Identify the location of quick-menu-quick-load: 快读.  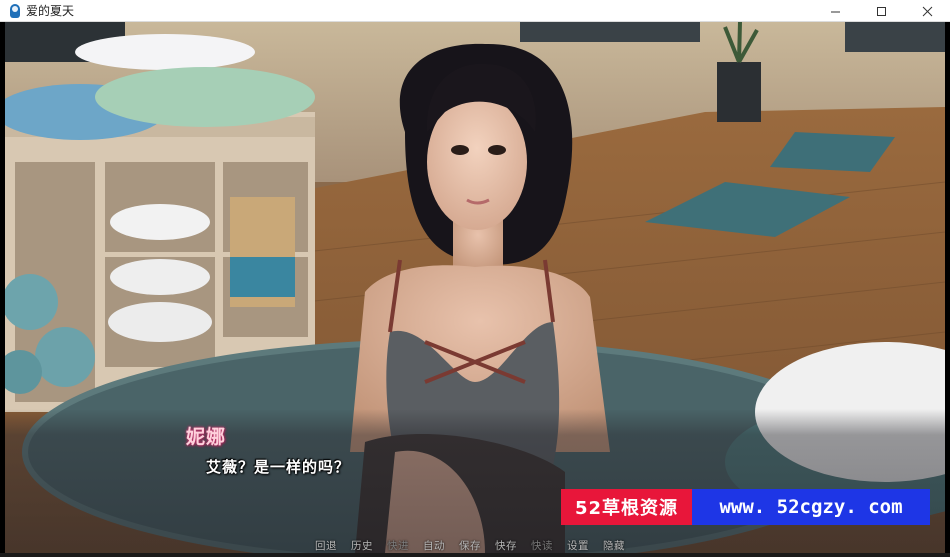
(542, 545).